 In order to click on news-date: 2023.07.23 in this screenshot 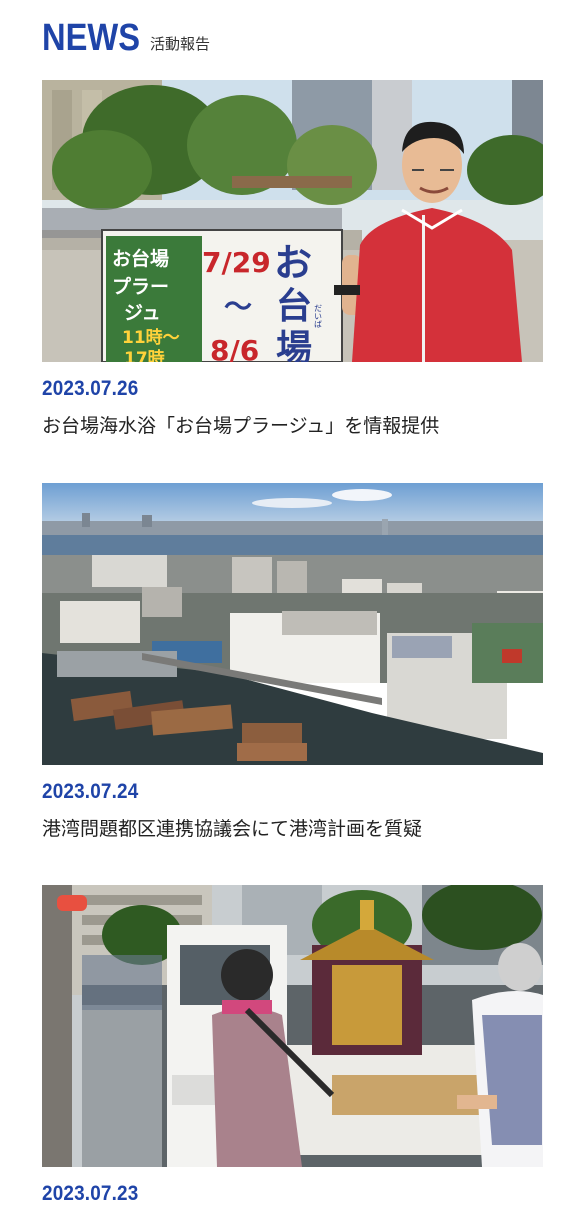, I will do `click(90, 1193)`.